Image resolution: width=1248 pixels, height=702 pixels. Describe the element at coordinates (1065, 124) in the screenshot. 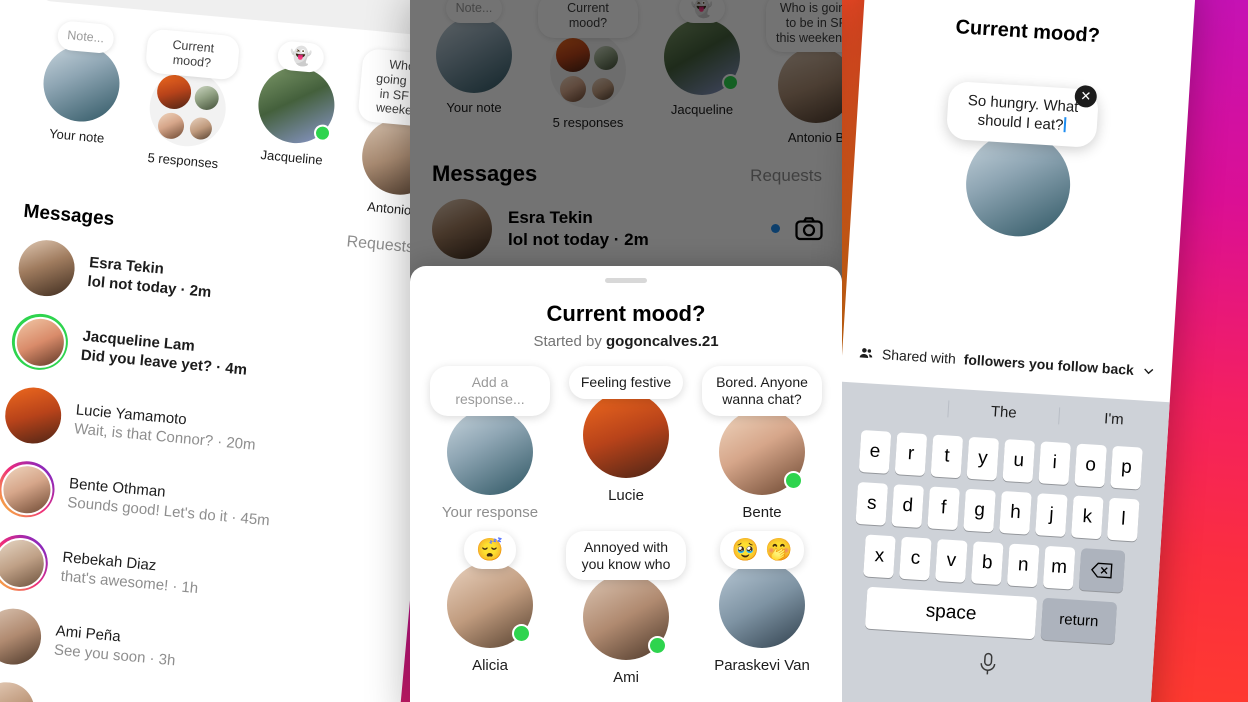

I see `text-cursor` at that location.